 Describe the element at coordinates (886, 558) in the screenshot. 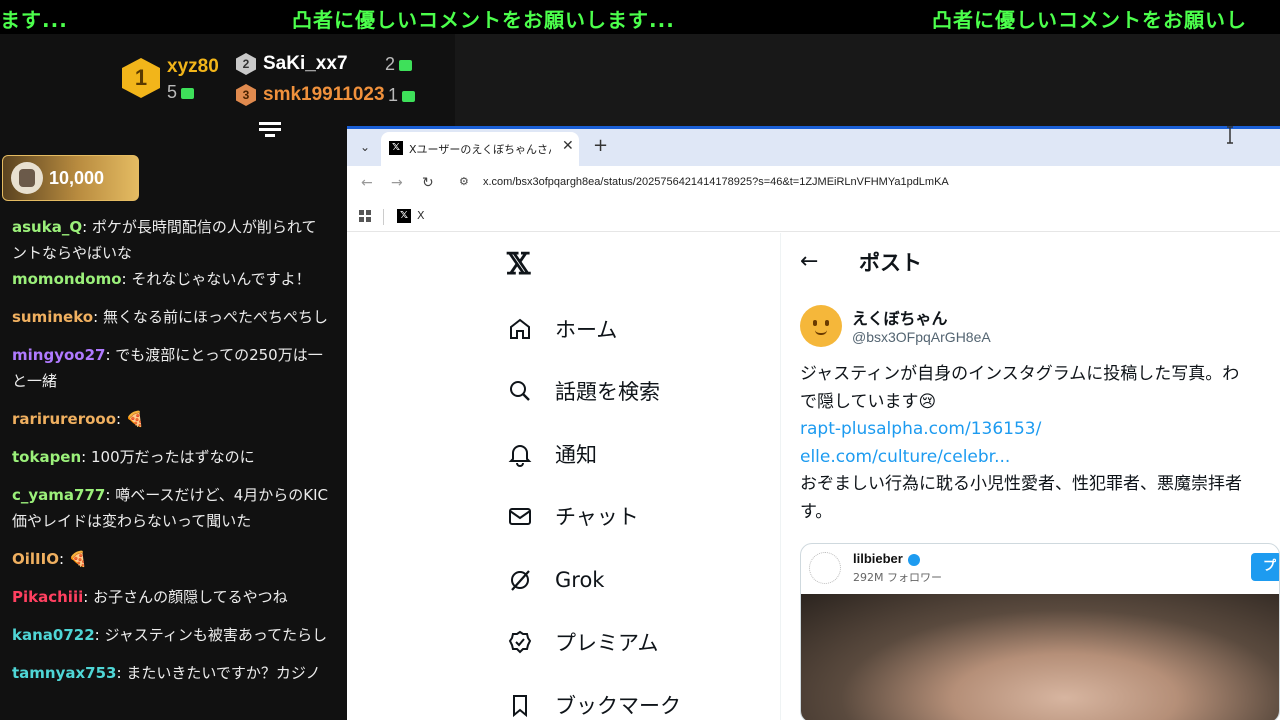

I see `embed-username: lilbieber` at that location.